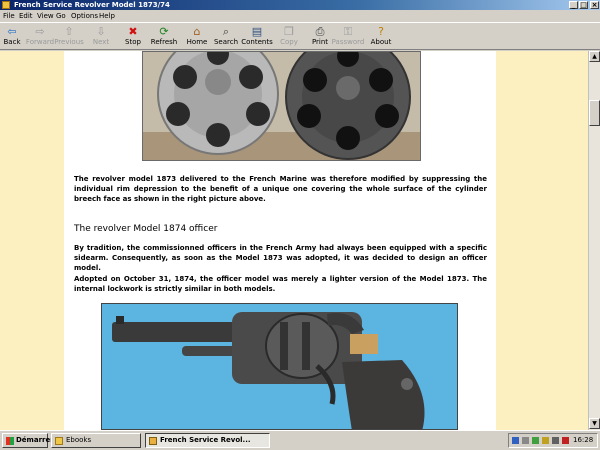 The height and width of the screenshot is (450, 600). What do you see at coordinates (6, 5) in the screenshot?
I see `app-icon` at bounding box center [6, 5].